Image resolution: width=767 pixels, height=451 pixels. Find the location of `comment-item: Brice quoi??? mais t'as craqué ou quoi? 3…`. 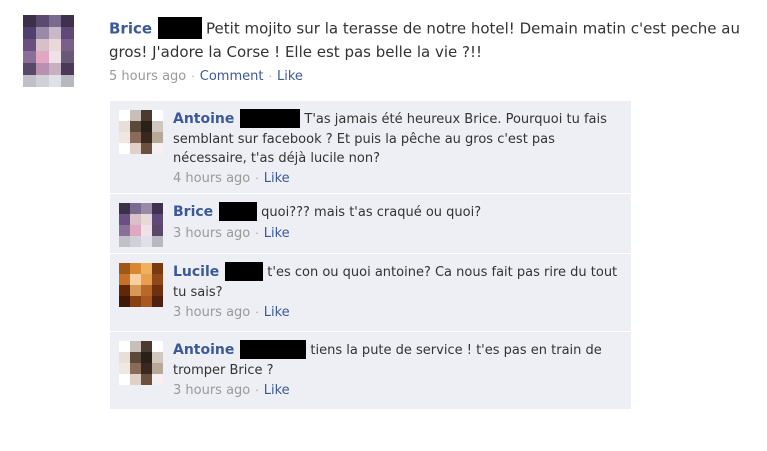

comment-item: Brice quoi??? mais t'as craqué ou quoi? 3… is located at coordinates (370, 224).